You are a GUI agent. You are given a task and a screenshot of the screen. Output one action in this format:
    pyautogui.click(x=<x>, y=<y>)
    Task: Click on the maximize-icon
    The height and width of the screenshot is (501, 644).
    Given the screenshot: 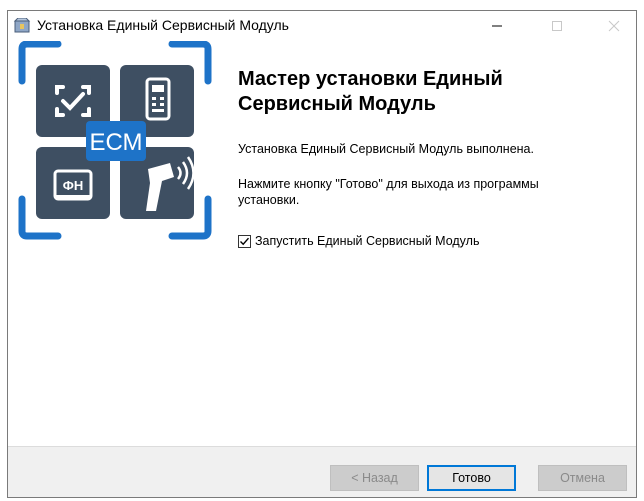 What is the action you would take?
    pyautogui.click(x=557, y=26)
    